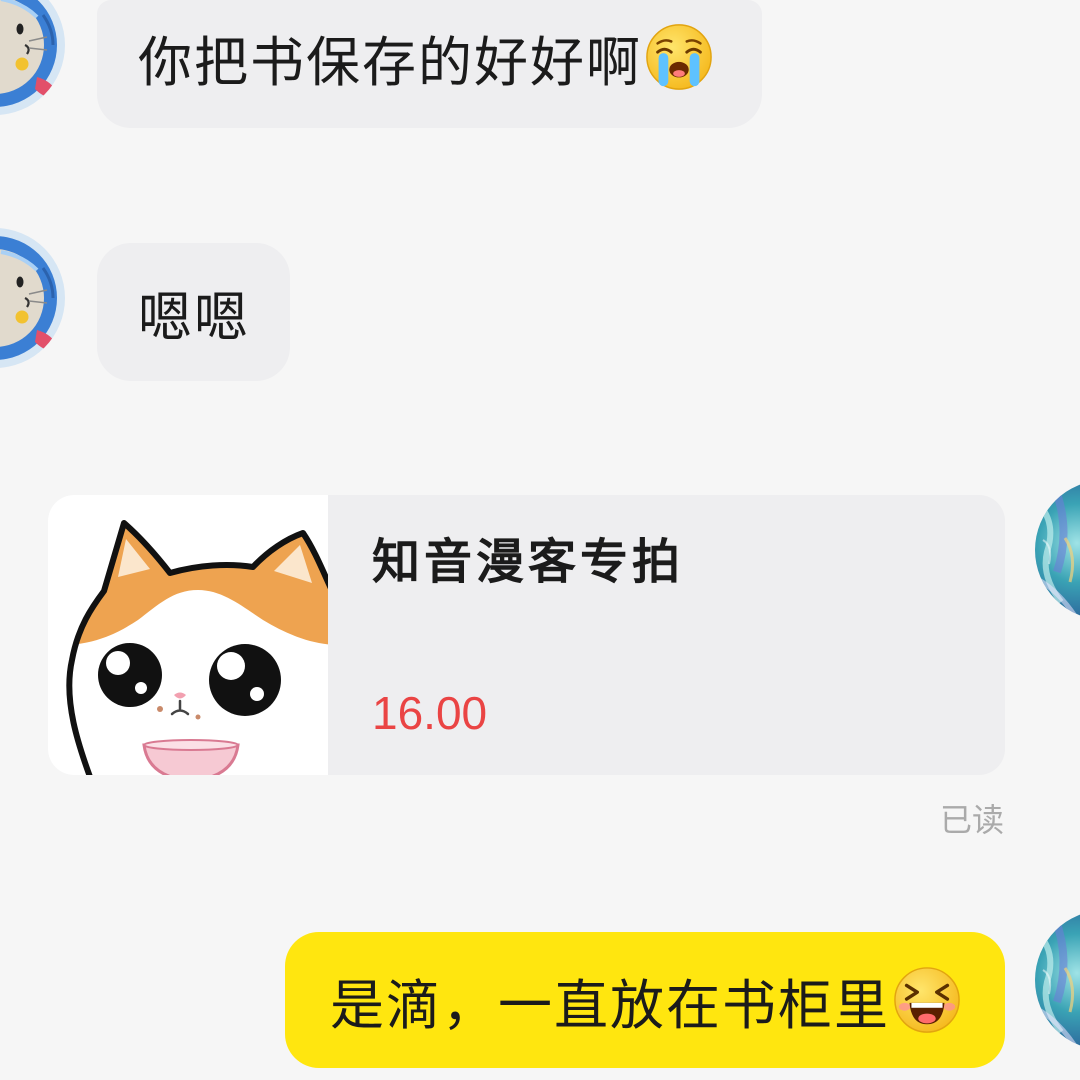 The height and width of the screenshot is (1080, 1080). What do you see at coordinates (927, 1000) in the screenshot?
I see `laughing-face-icon` at bounding box center [927, 1000].